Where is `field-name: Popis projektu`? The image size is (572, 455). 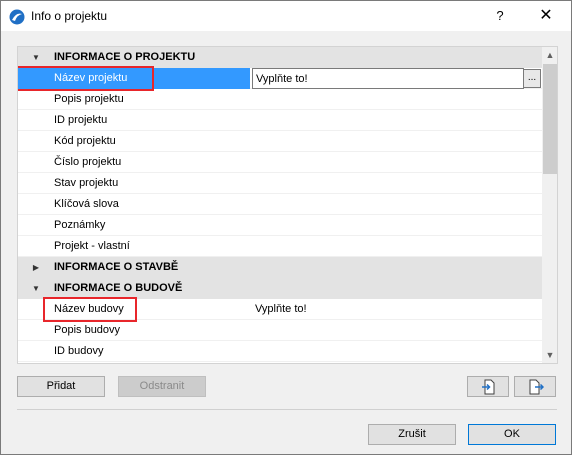
field-name: Popis projektu is located at coordinates (89, 99).